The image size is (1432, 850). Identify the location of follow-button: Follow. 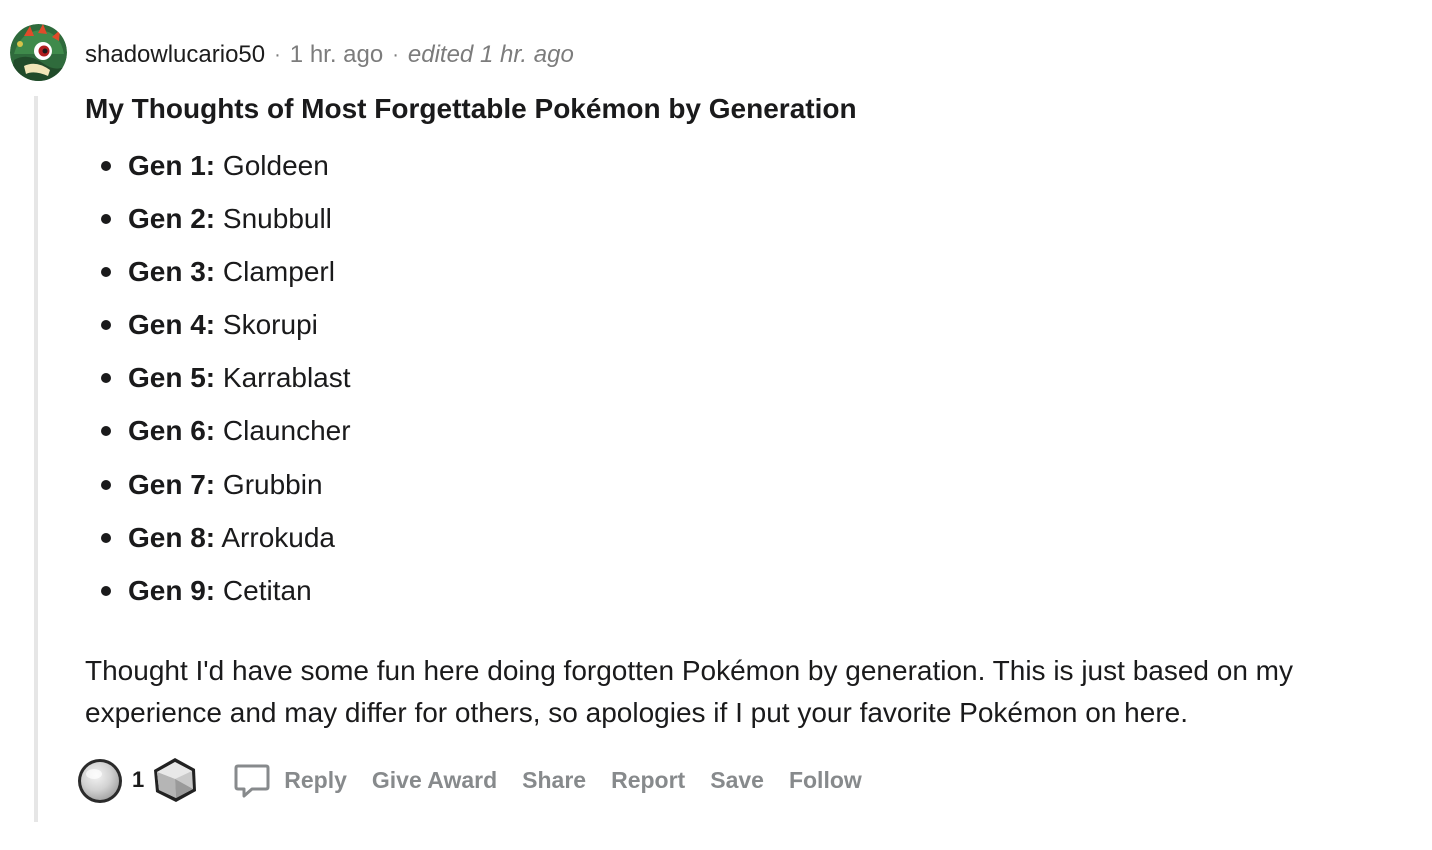
(825, 780).